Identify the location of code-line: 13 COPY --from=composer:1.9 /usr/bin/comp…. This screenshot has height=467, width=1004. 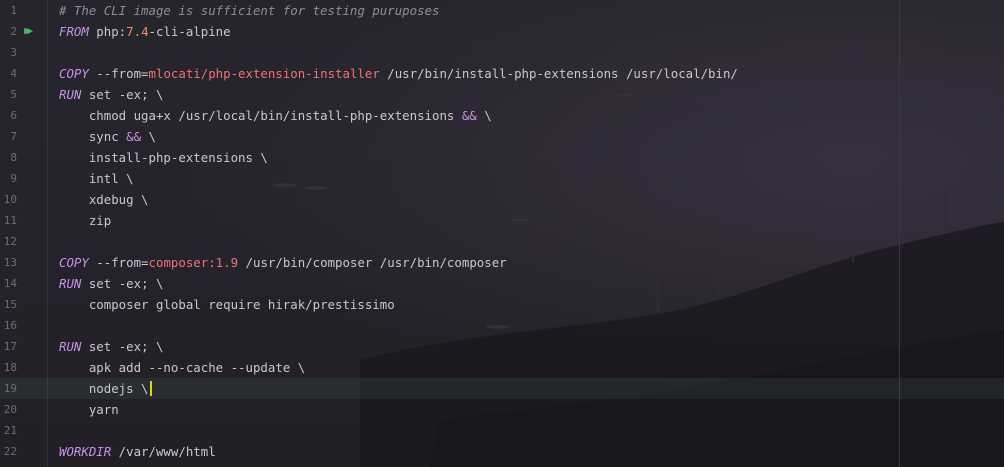
(502, 262).